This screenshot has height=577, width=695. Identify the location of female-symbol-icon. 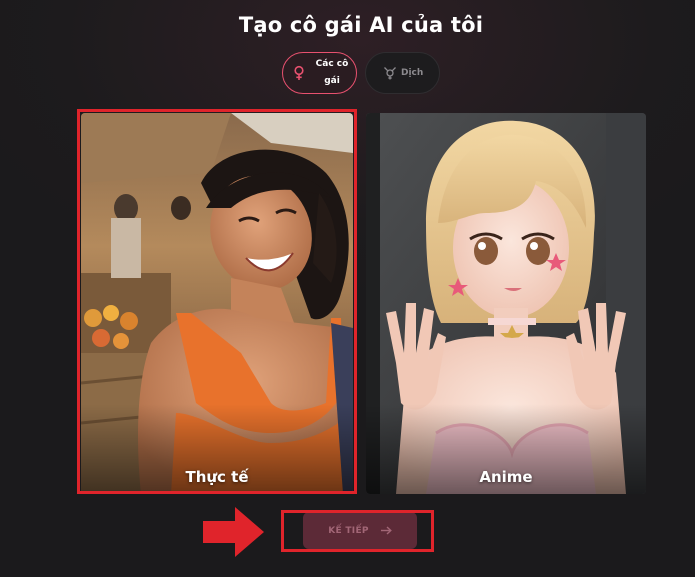
(299, 72).